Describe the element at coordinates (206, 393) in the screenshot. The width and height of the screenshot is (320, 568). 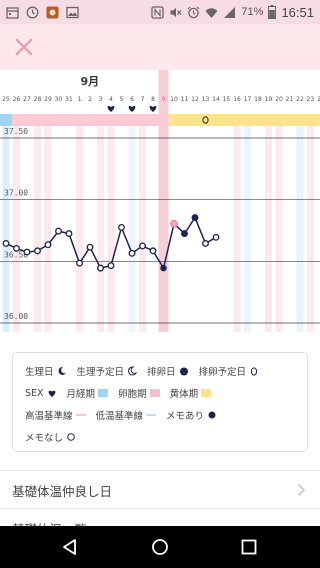
I see `yellow-square-icon` at that location.